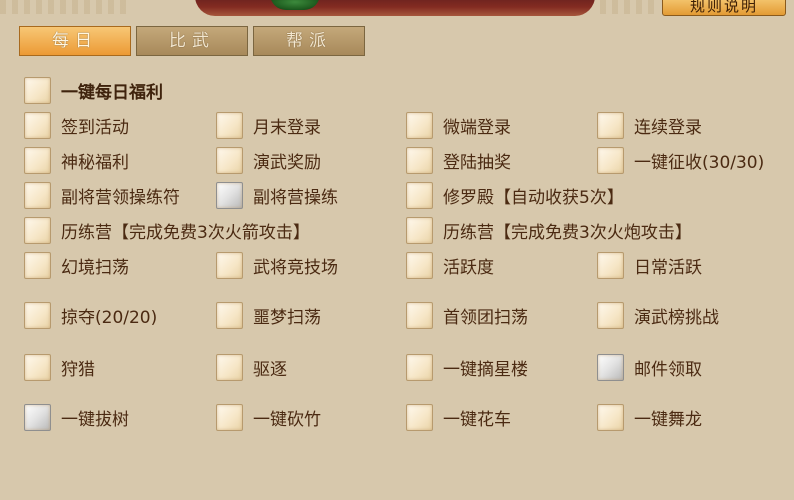 This screenshot has width=794, height=500. What do you see at coordinates (676, 317) in the screenshot?
I see `option-label: 演武榜挑战` at bounding box center [676, 317].